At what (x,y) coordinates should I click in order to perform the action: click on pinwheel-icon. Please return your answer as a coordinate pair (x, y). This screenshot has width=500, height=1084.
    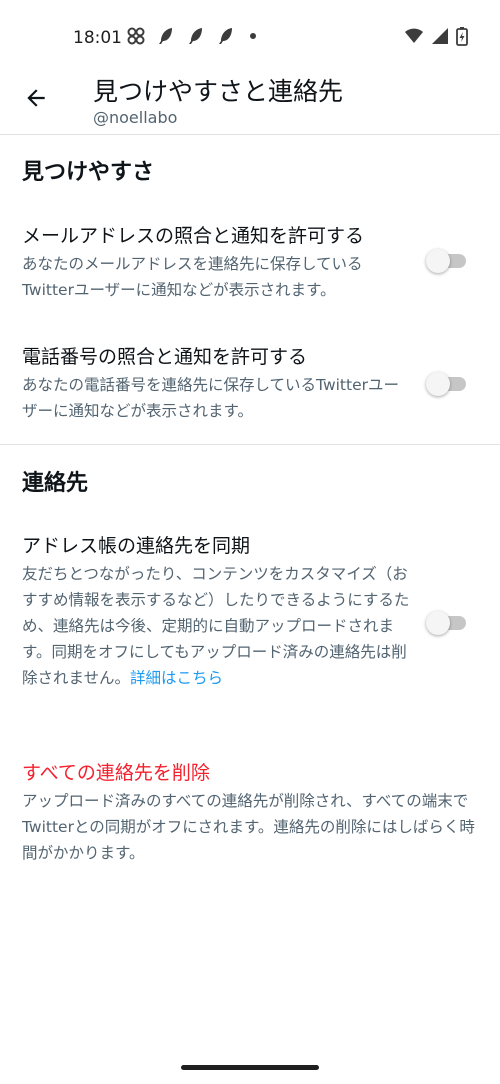
    Looking at the image, I should click on (136, 36).